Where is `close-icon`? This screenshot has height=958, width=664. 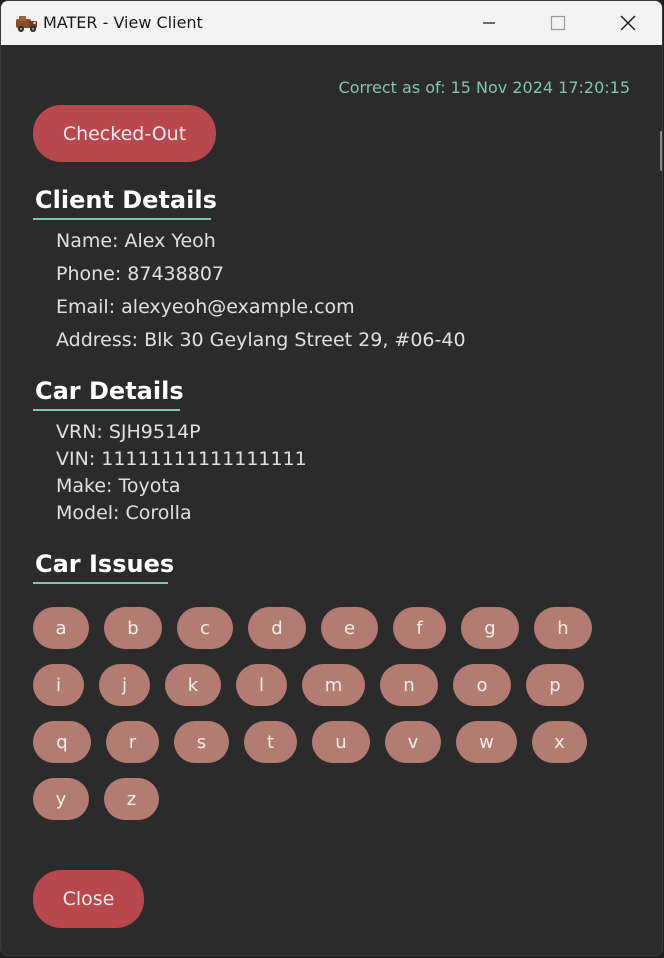
close-icon is located at coordinates (628, 23).